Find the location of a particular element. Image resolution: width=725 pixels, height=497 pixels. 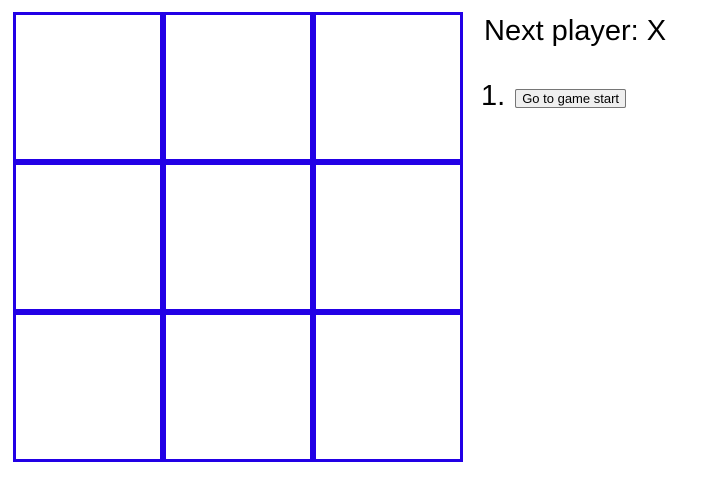

move-history-list: 1. Go to game start is located at coordinates (554, 96).